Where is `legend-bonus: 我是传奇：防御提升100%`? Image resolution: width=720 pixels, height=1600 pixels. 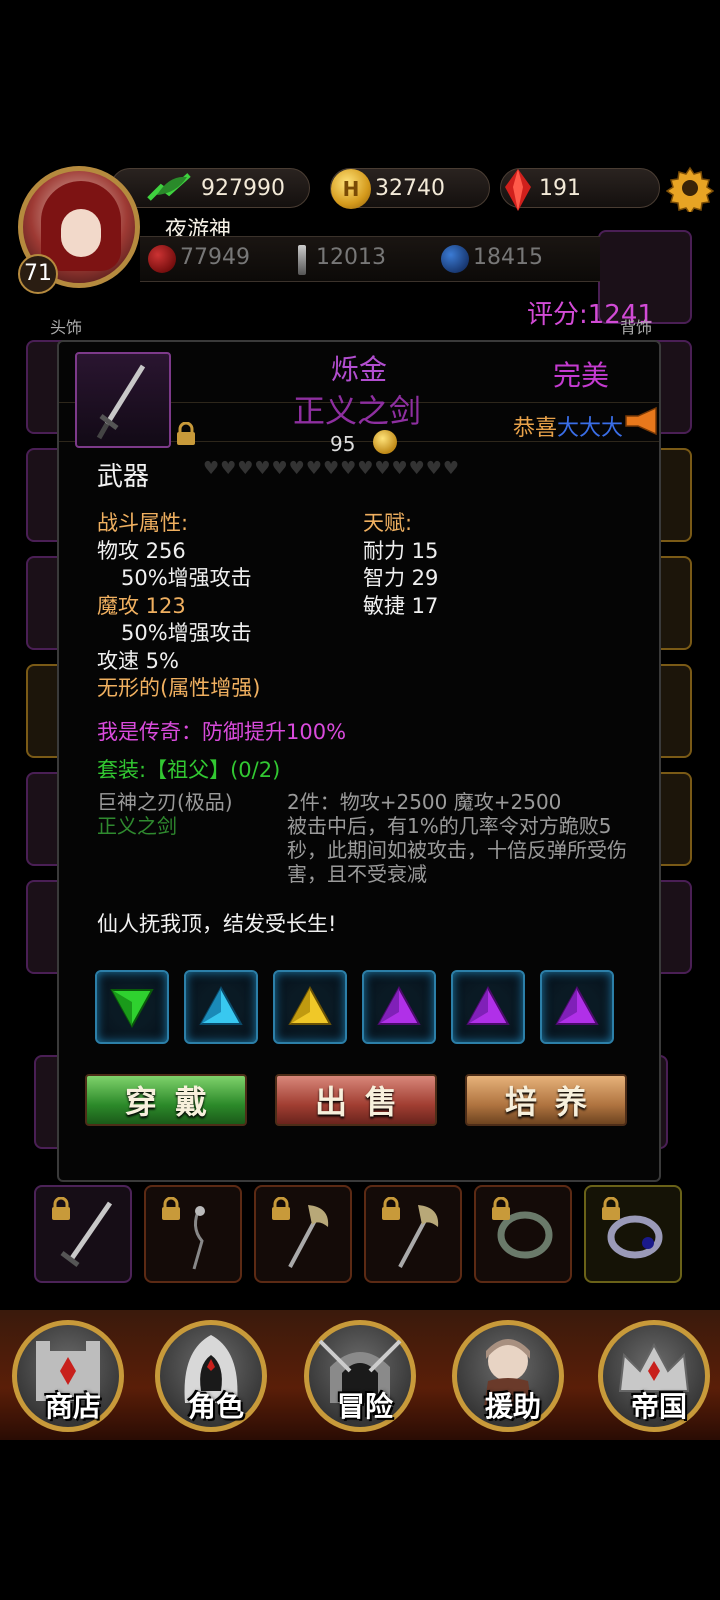 legend-bonus: 我是传奇：防御提升100% is located at coordinates (222, 732).